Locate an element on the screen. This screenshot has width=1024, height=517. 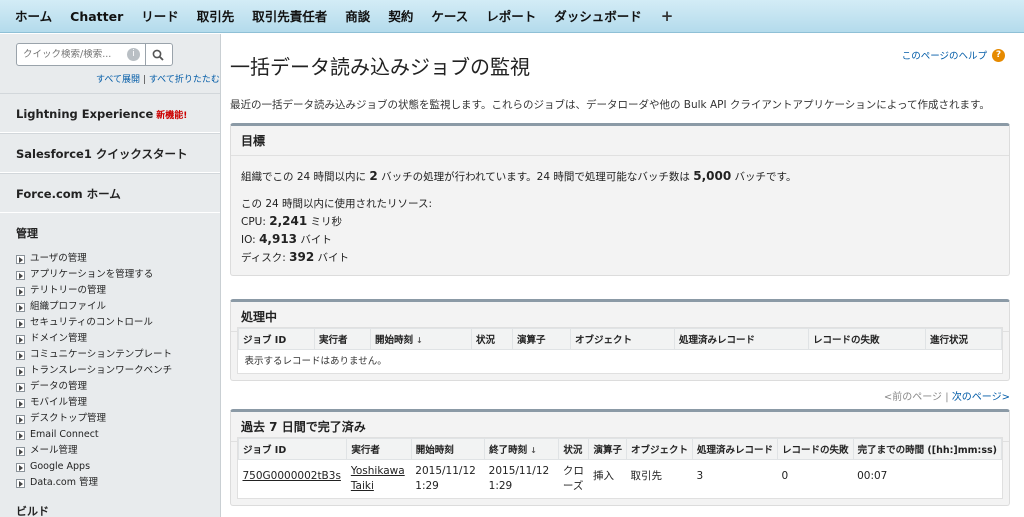
cell-processed: 3 is located at coordinates (735, 478).